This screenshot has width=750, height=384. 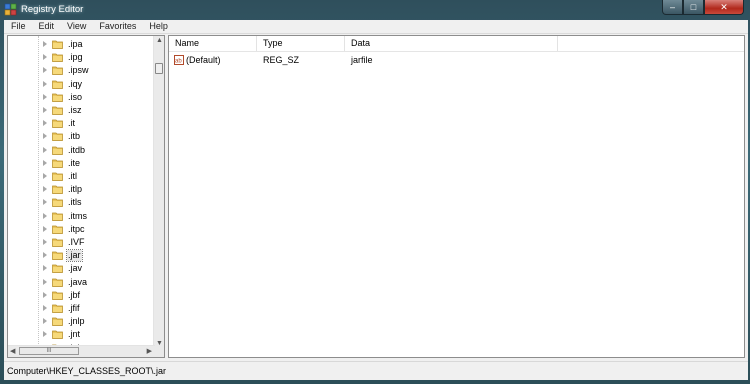 I want to click on value-name: (Default), so click(x=203, y=60).